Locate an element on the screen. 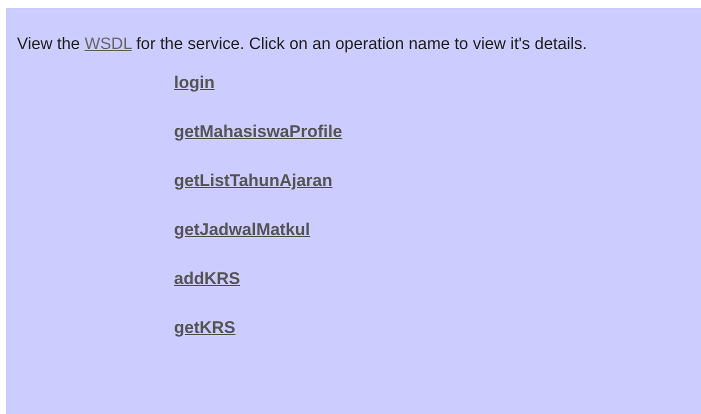  operation-link: login is located at coordinates (194, 82).